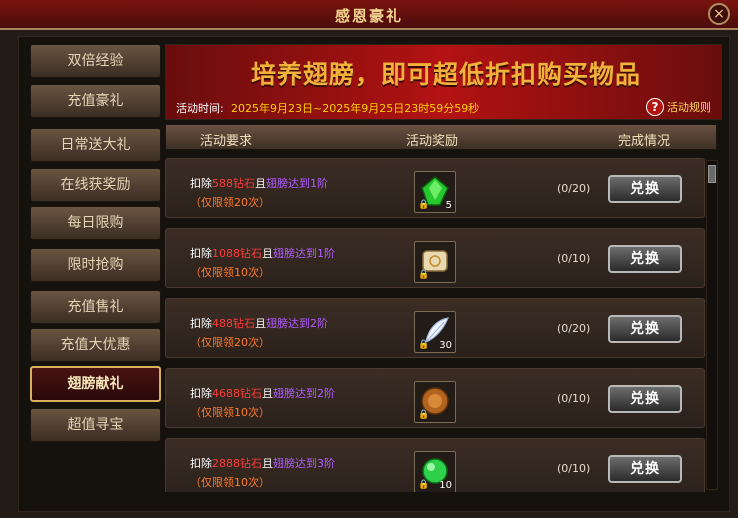 The width and height of the screenshot is (738, 518). I want to click on sidebar-item-recharge-sale: 充值售礼, so click(95, 307).